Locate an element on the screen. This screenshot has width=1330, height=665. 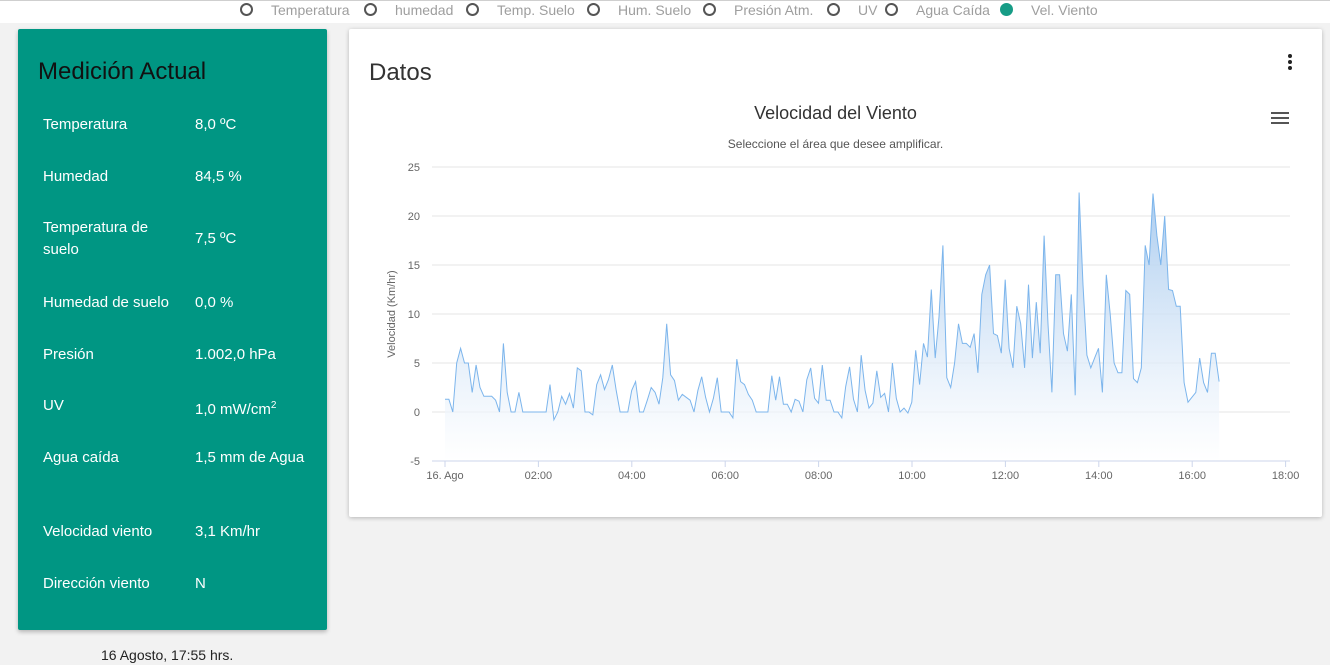
measurement-value-text: 84,5 % is located at coordinates (218, 176).